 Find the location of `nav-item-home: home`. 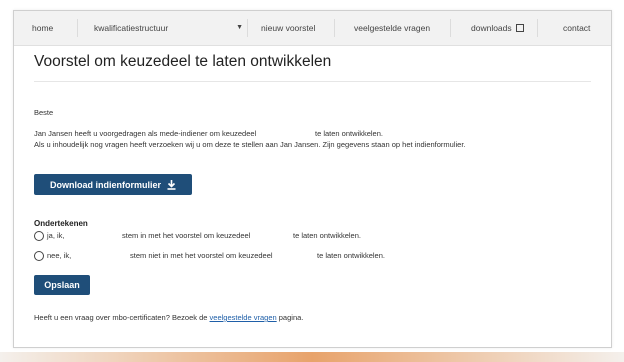

nav-item-home: home is located at coordinates (42, 28).